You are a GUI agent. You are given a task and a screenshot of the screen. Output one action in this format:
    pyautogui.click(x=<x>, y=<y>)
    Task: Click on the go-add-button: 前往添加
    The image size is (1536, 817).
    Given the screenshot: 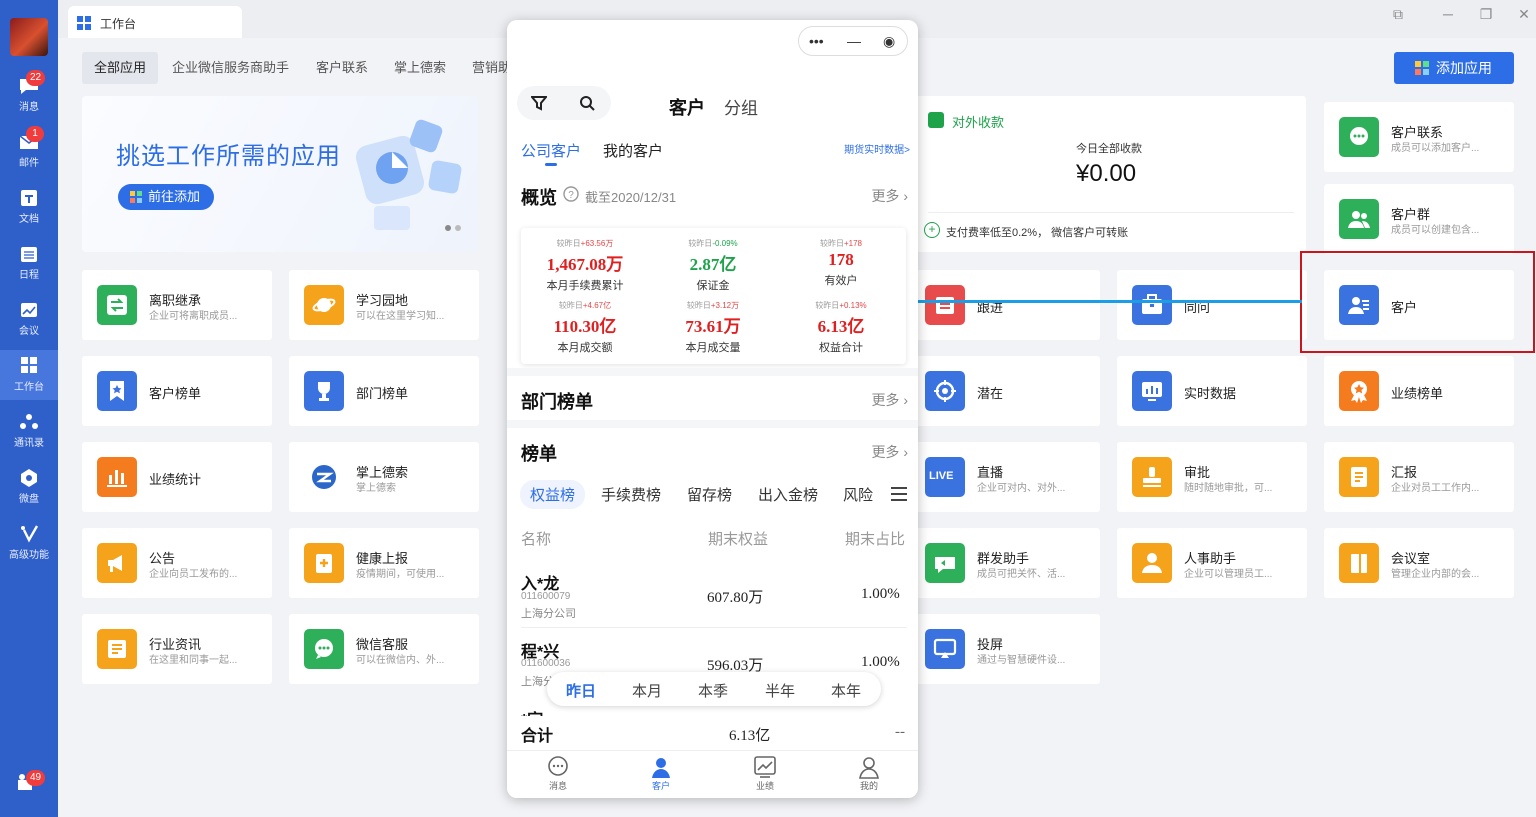 What is the action you would take?
    pyautogui.click(x=166, y=197)
    